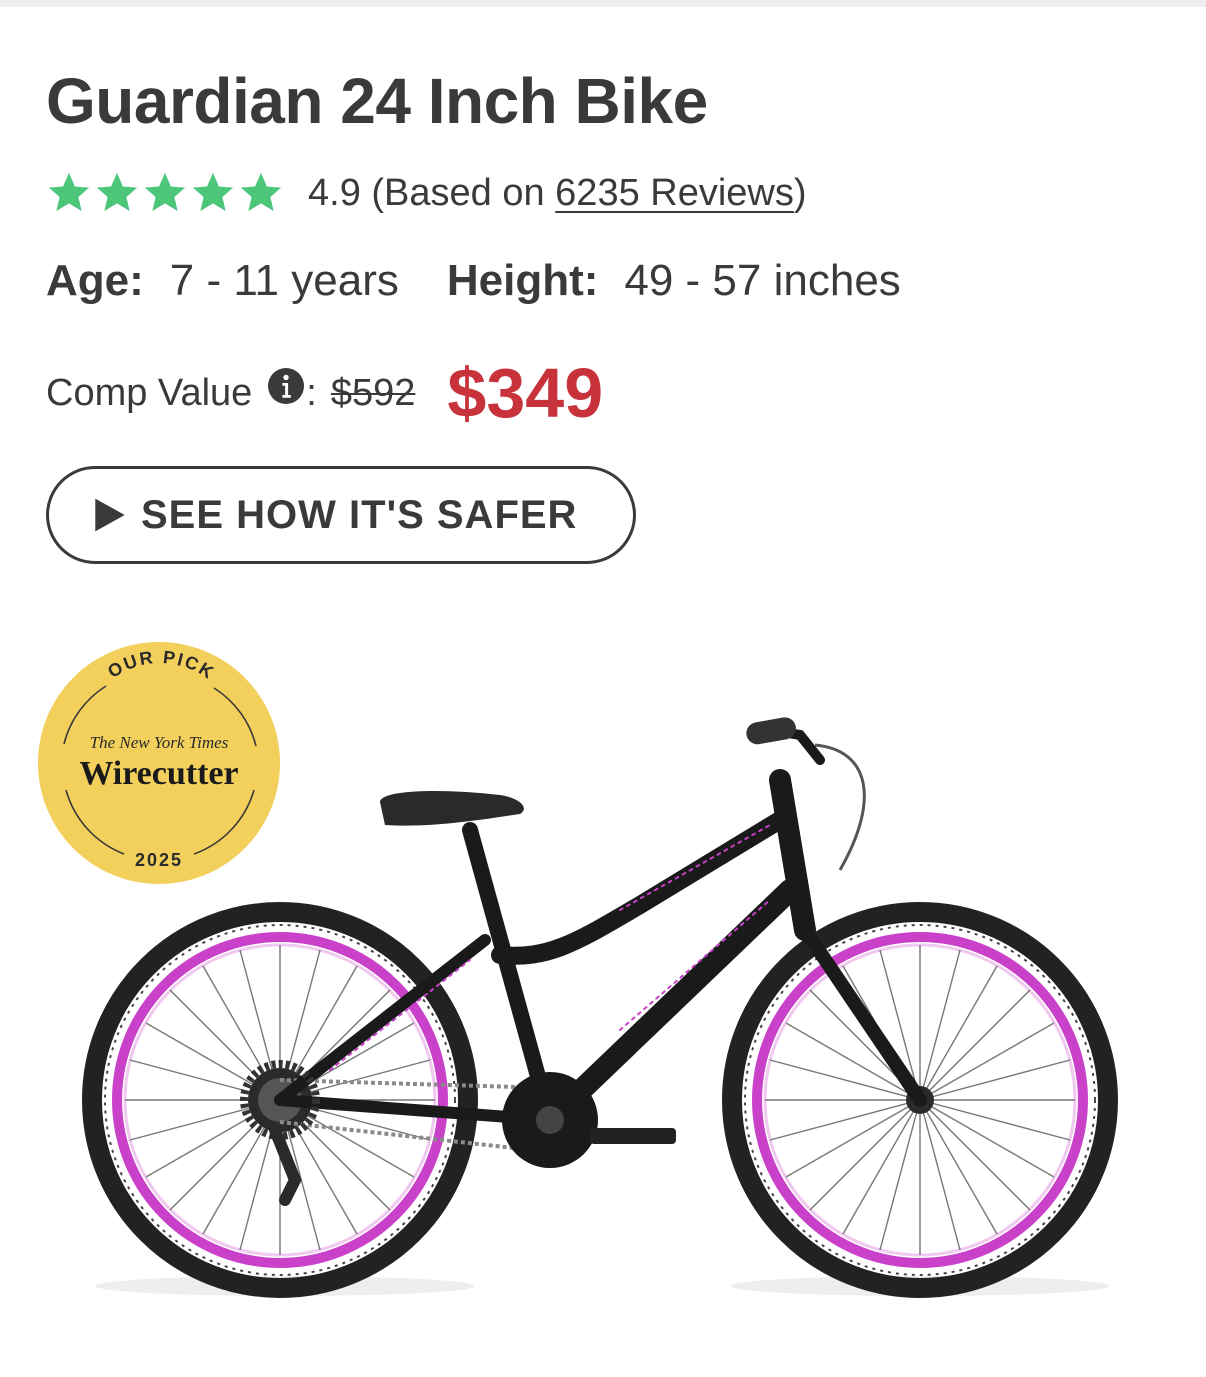 The image size is (1206, 1377). What do you see at coordinates (800, 192) in the screenshot?
I see `rating-close-paren: )` at bounding box center [800, 192].